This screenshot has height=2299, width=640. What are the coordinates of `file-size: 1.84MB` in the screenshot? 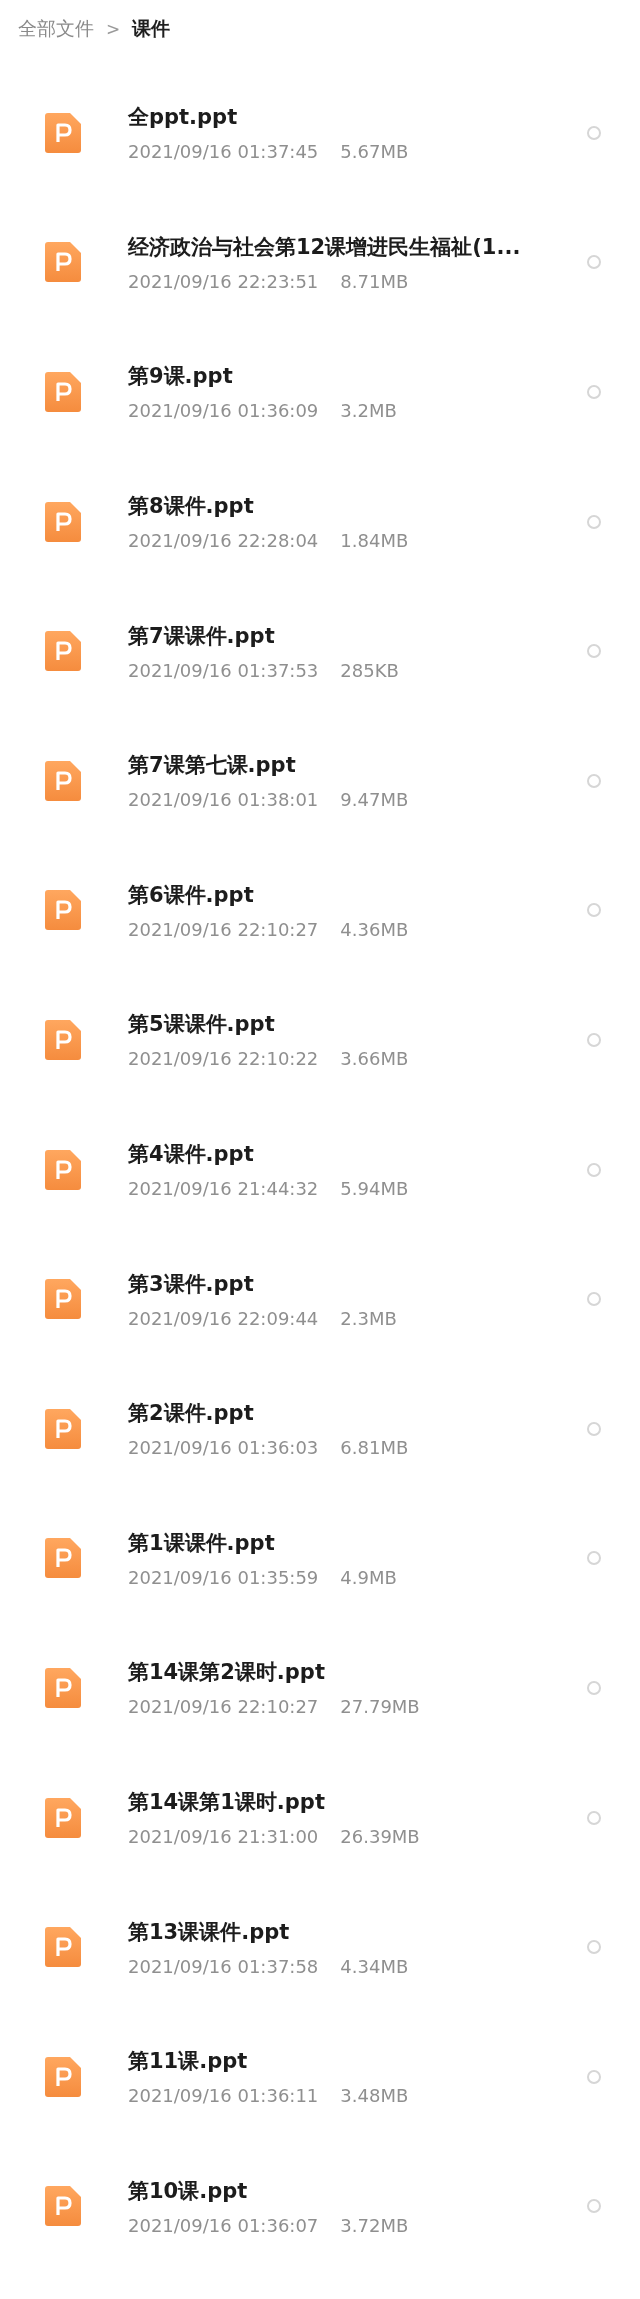 It's located at (374, 541).